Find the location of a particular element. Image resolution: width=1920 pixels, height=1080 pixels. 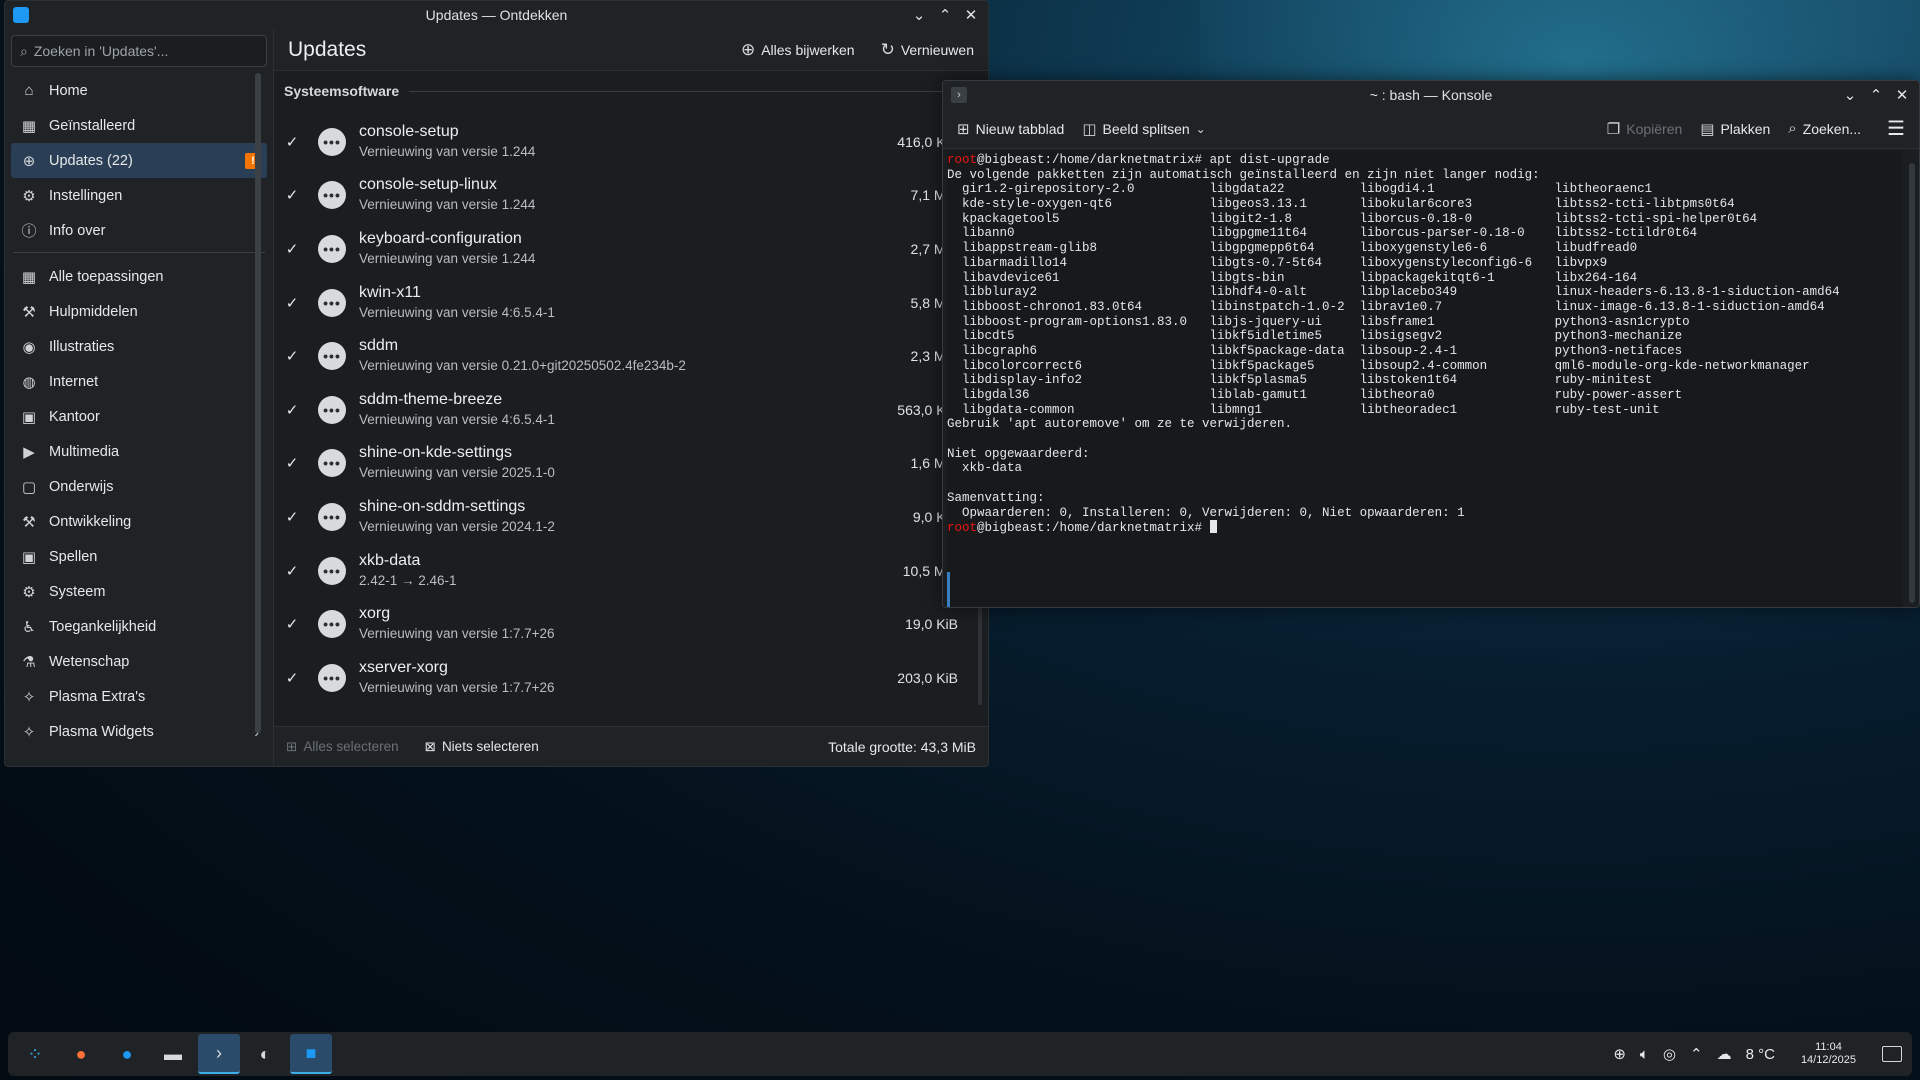

category-item: ▢ Onderwijs is located at coordinates (139, 486).